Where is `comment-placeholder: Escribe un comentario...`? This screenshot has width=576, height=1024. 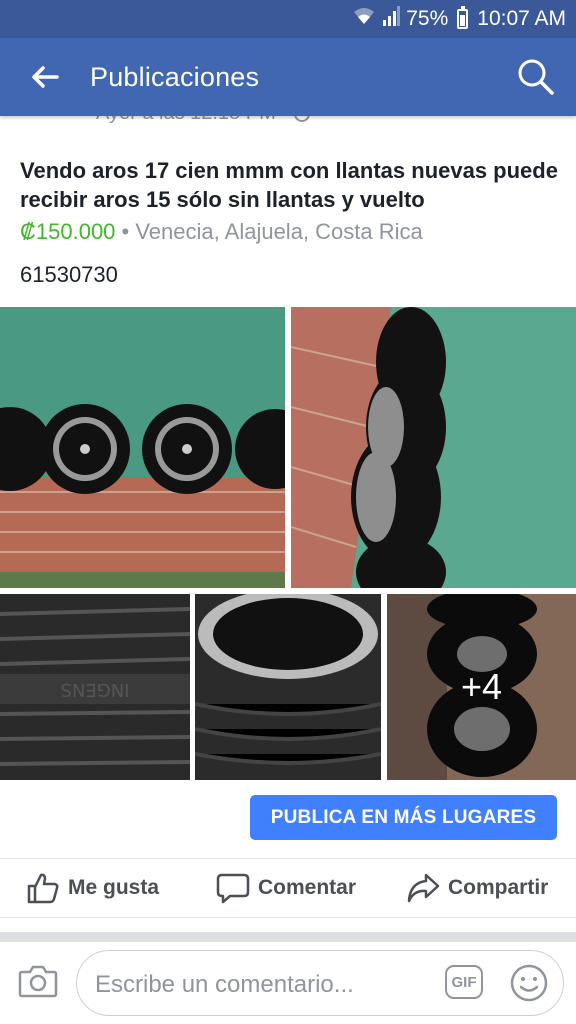
comment-placeholder: Escribe un comentario... is located at coordinates (224, 984).